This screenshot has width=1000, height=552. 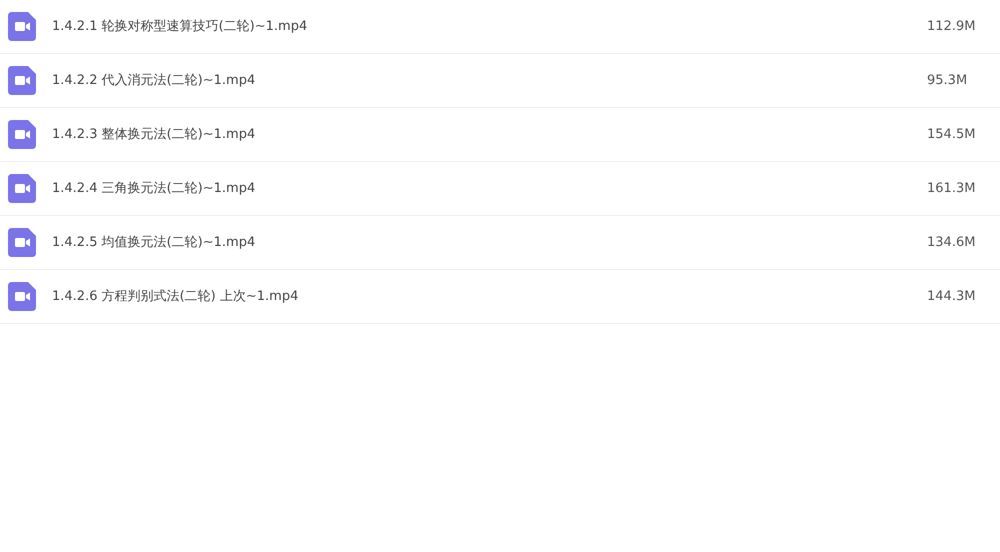 I want to click on file-name: 1.4.2.5 均值换元法(二轮)~1.mp4, so click(x=489, y=242).